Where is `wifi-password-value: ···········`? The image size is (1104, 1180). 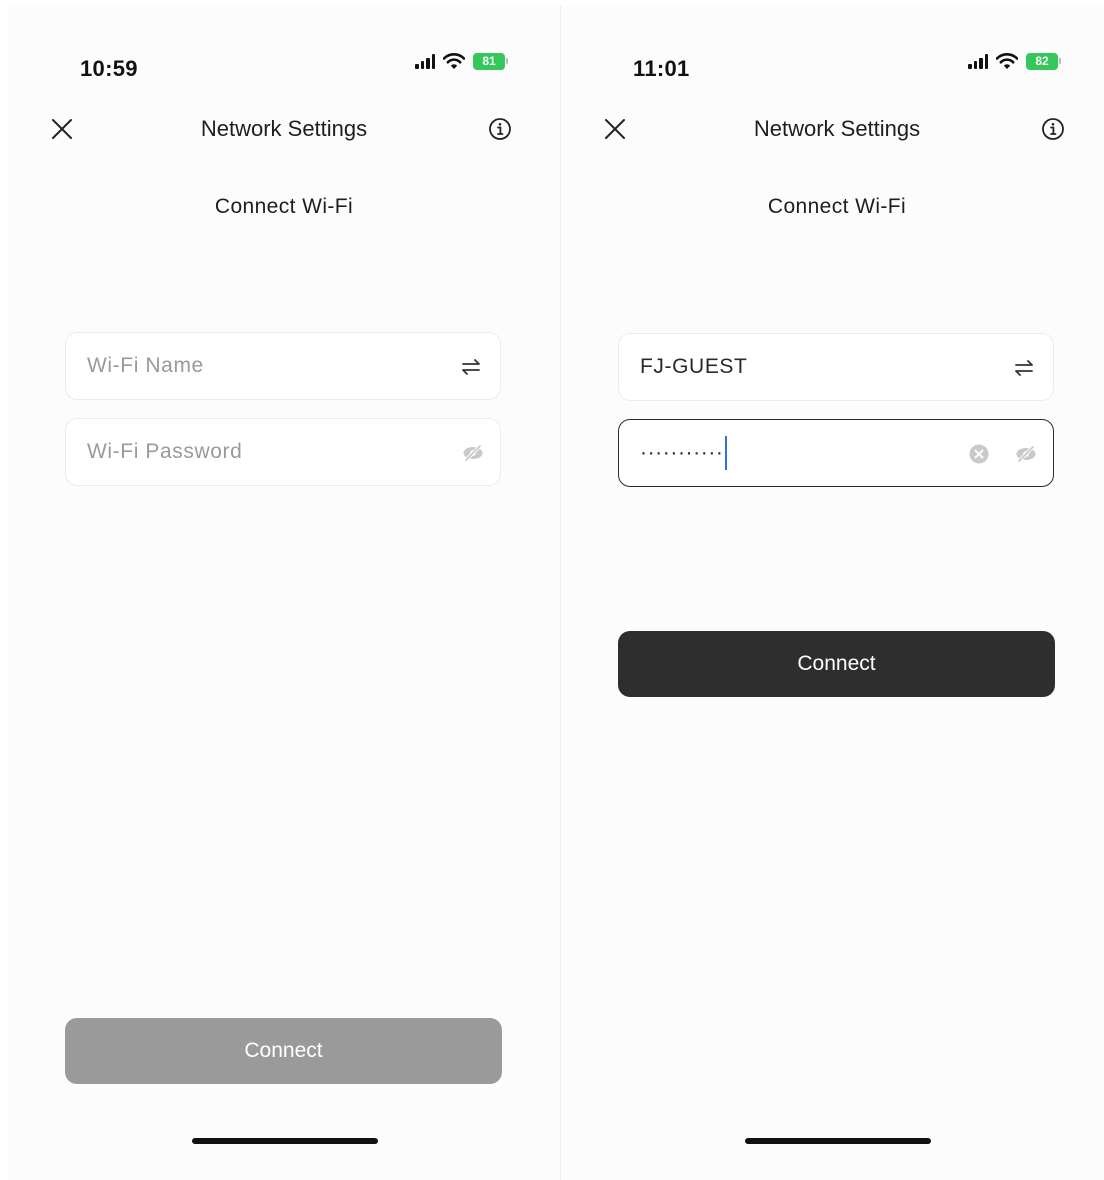 wifi-password-value: ··········· is located at coordinates (682, 452).